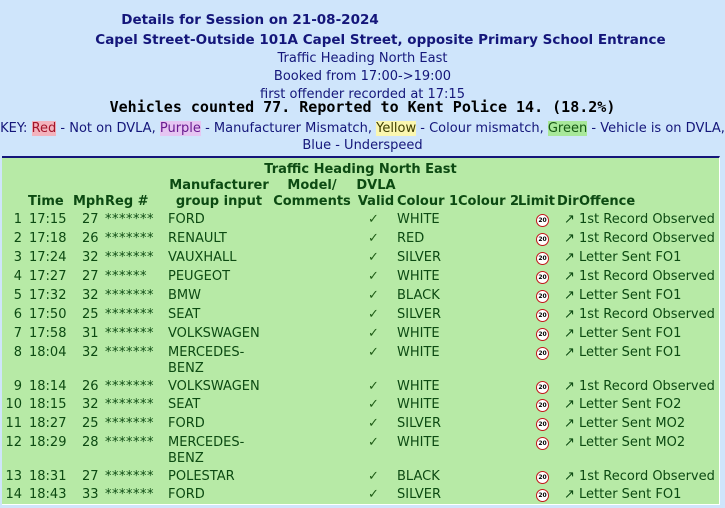 The height and width of the screenshot is (508, 725). I want to click on row-number: 1, so click(17, 219).